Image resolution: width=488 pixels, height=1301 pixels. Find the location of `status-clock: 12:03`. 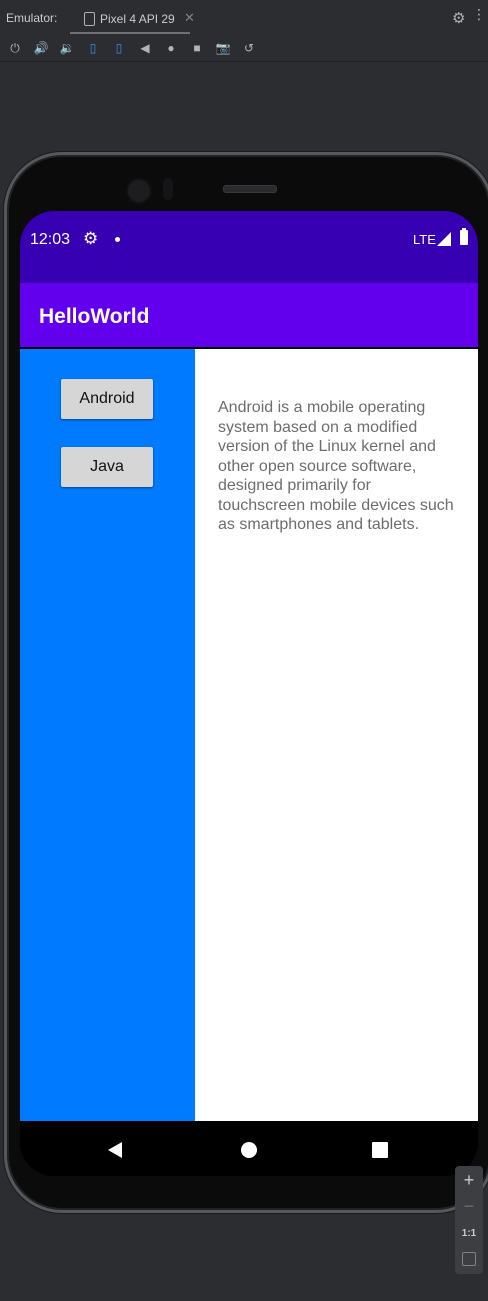

status-clock: 12:03 is located at coordinates (50, 239).